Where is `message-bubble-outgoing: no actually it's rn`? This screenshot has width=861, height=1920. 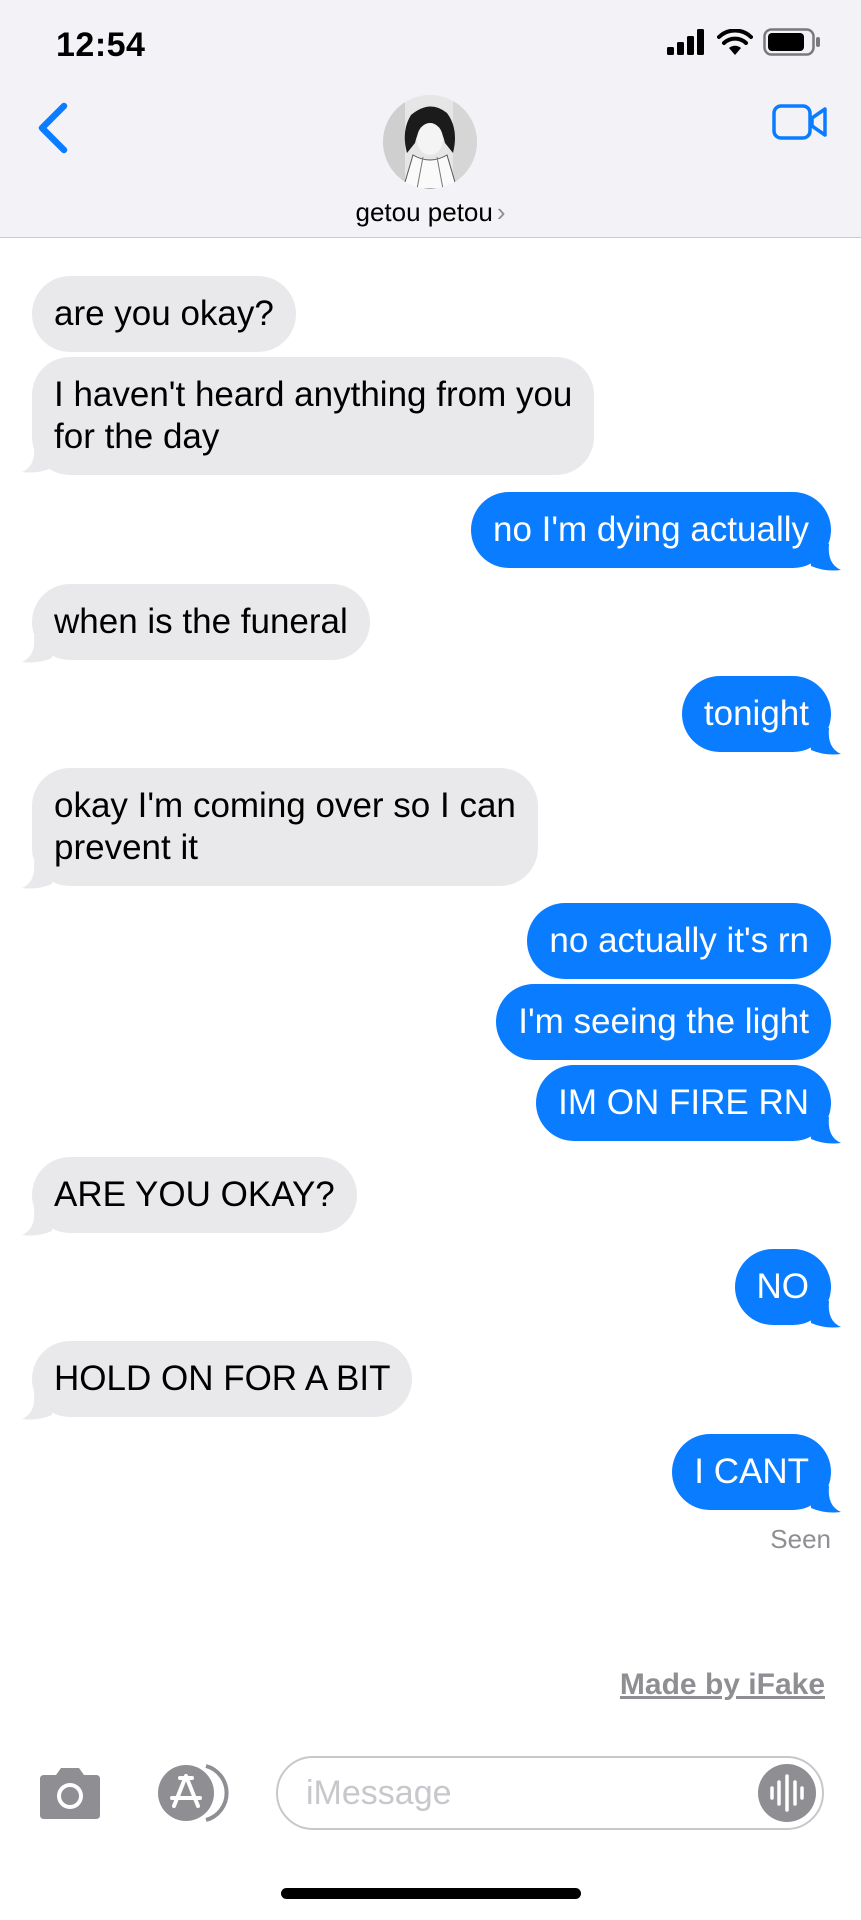 message-bubble-outgoing: no actually it's rn is located at coordinates (679, 941).